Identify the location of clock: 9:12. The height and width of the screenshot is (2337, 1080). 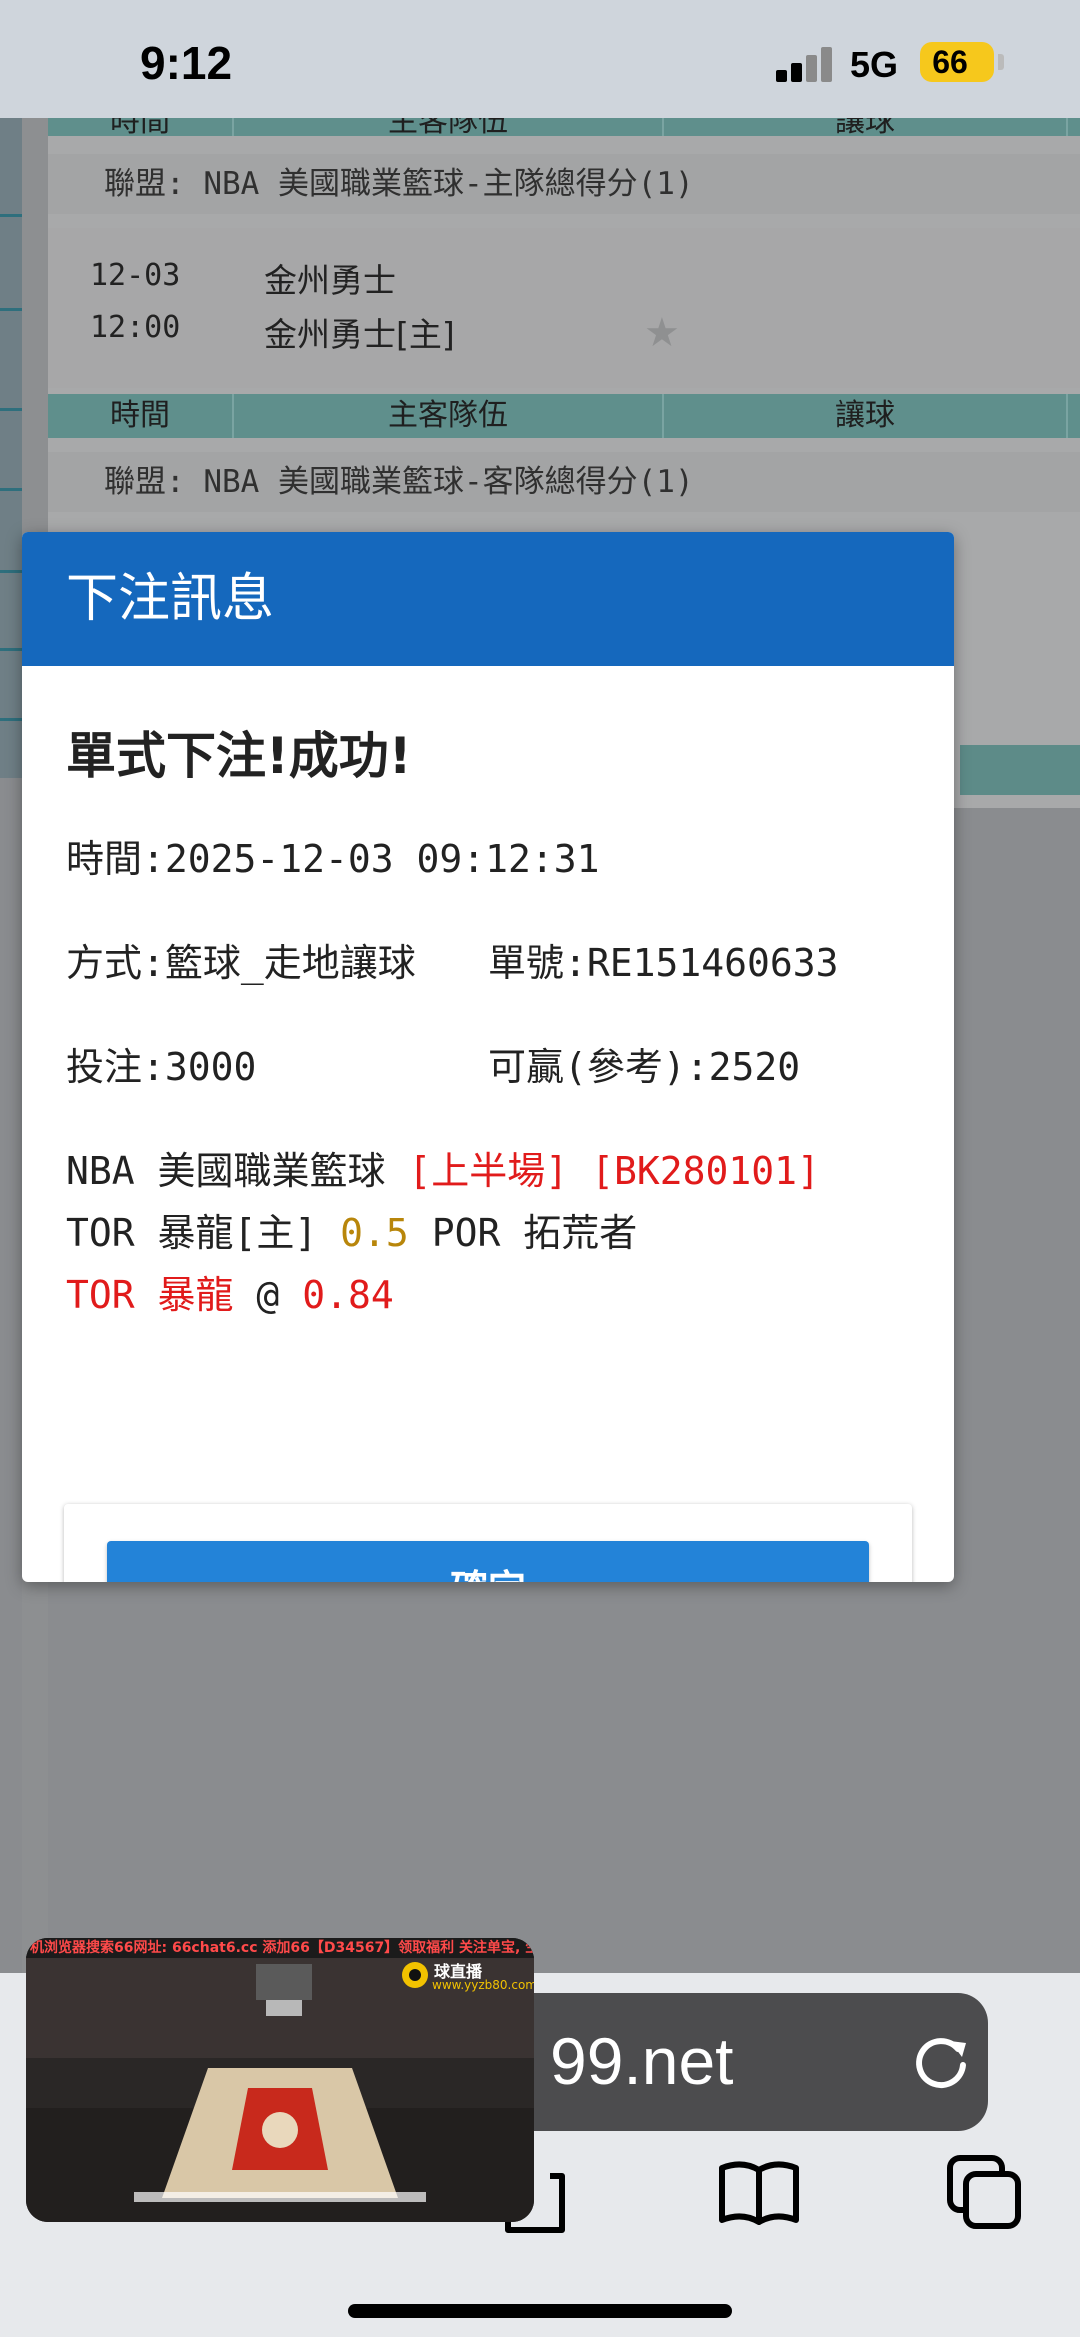
(186, 63).